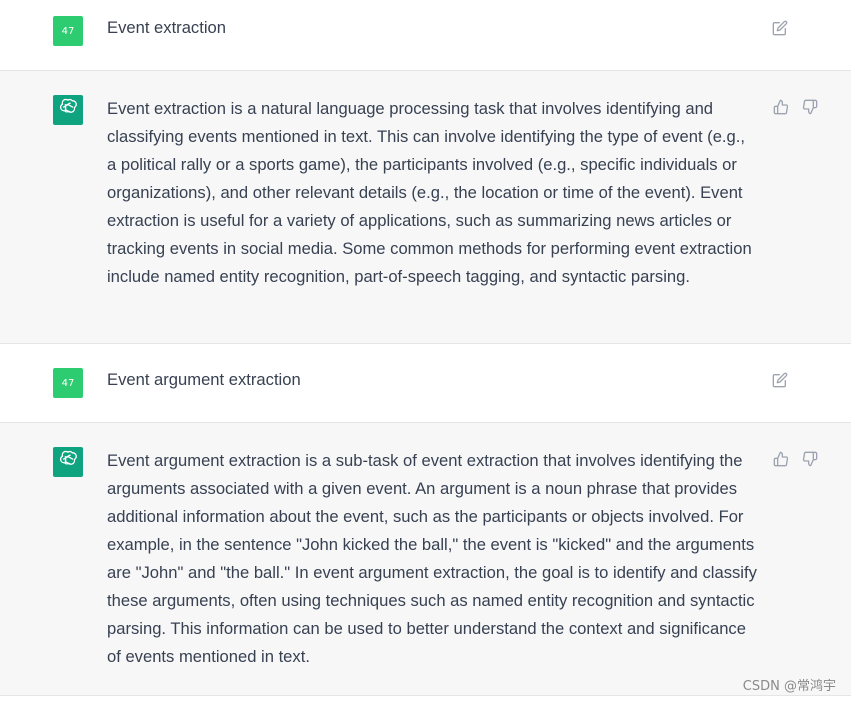  What do you see at coordinates (789, 686) in the screenshot?
I see `watermark: CSDN @常鸿宇` at bounding box center [789, 686].